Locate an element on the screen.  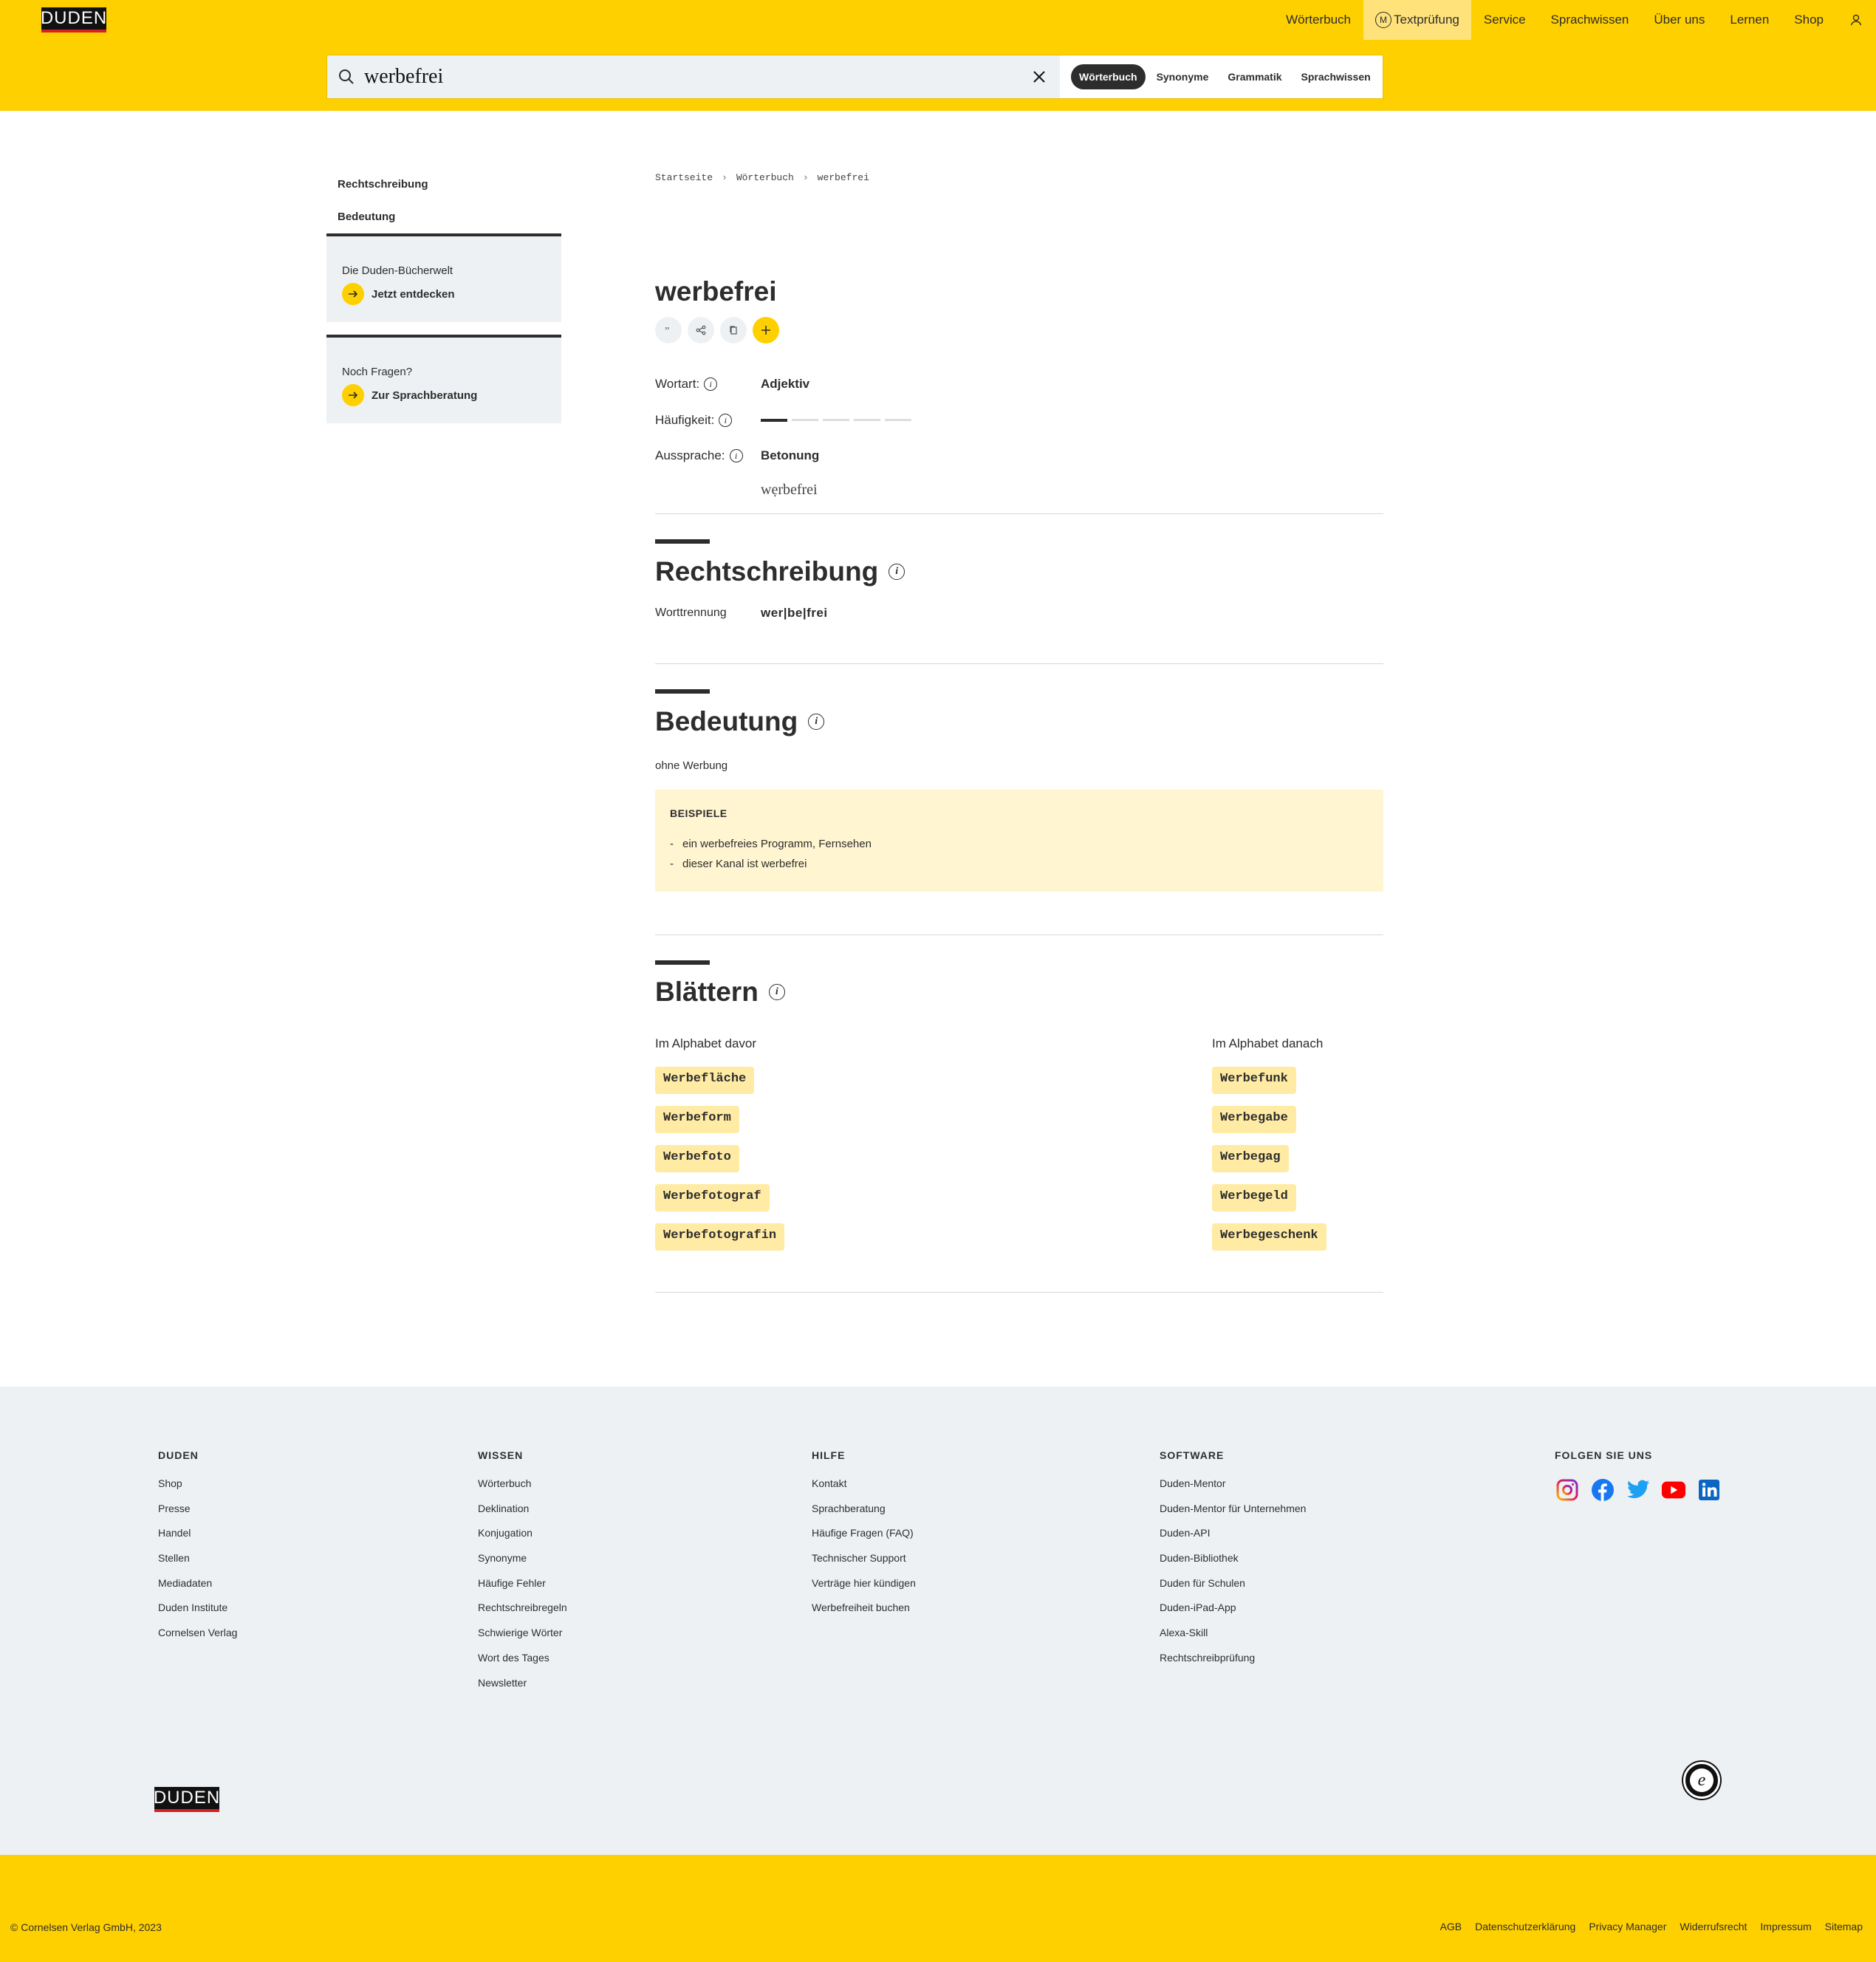
copy-icon is located at coordinates (733, 330).